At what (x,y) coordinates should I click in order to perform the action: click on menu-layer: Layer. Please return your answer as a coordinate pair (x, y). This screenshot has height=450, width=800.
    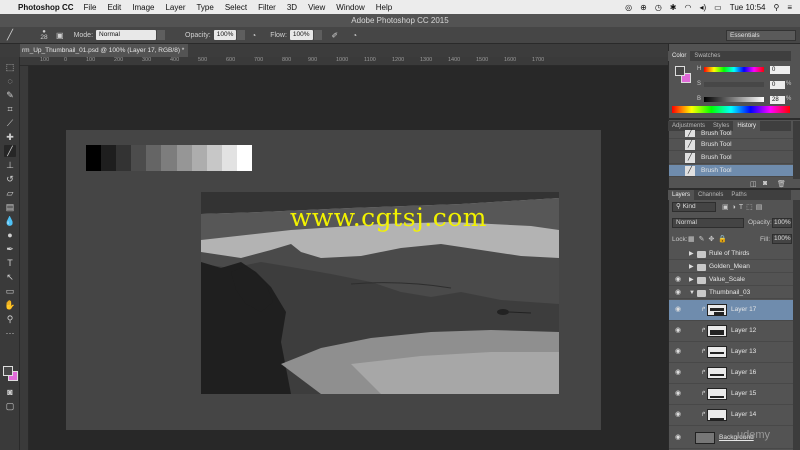
    Looking at the image, I should click on (175, 7).